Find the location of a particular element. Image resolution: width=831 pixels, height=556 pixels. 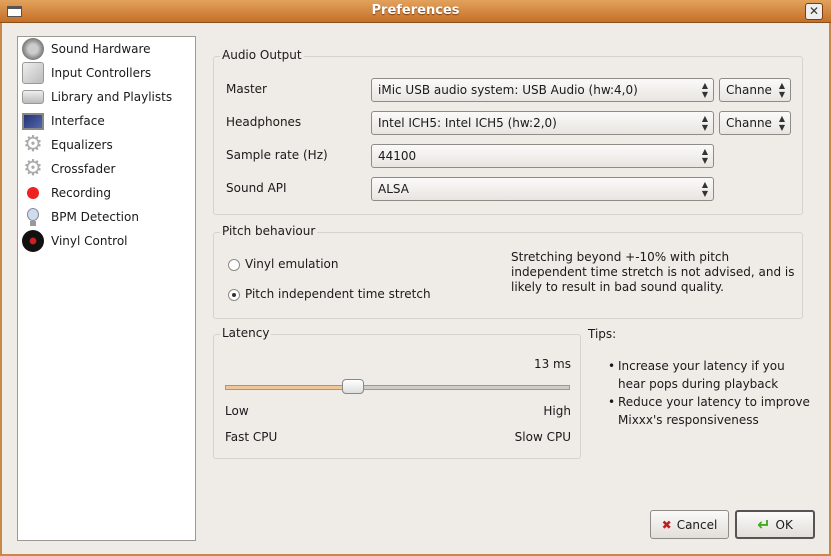

sidebar-item-label: Vinyl Control is located at coordinates (89, 241).